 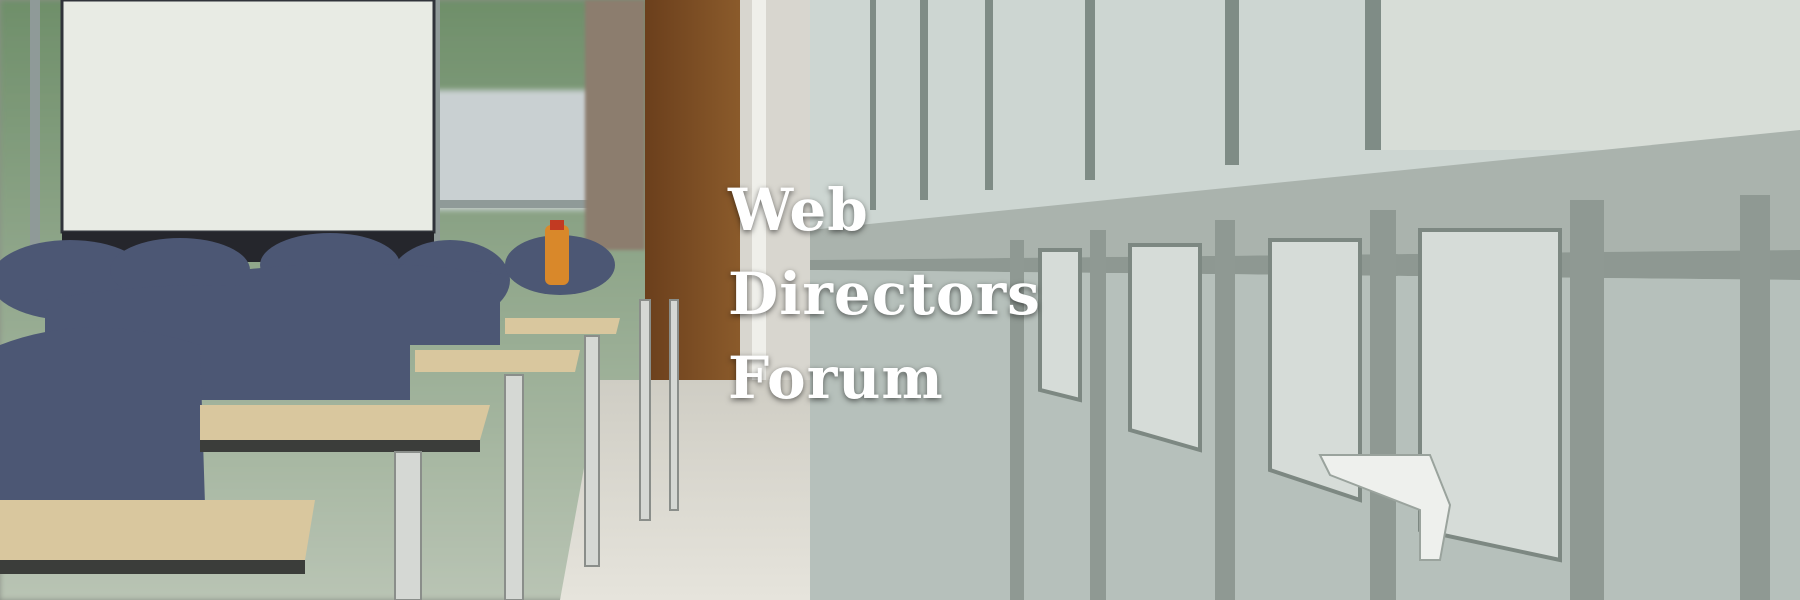 I want to click on banner-title-line: Directors, so click(x=884, y=294).